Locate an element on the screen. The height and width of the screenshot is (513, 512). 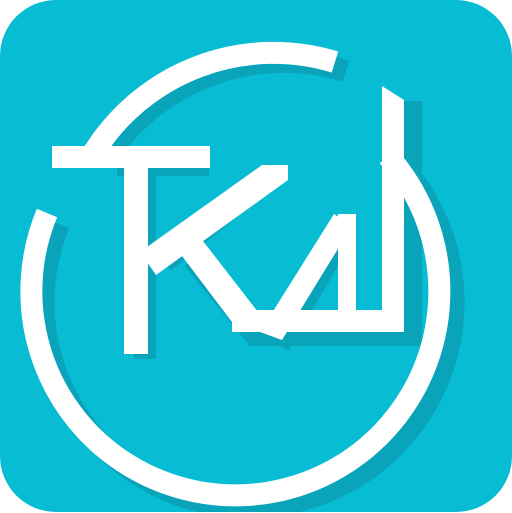
letter-n-inner-stem is located at coordinates (347, 273).